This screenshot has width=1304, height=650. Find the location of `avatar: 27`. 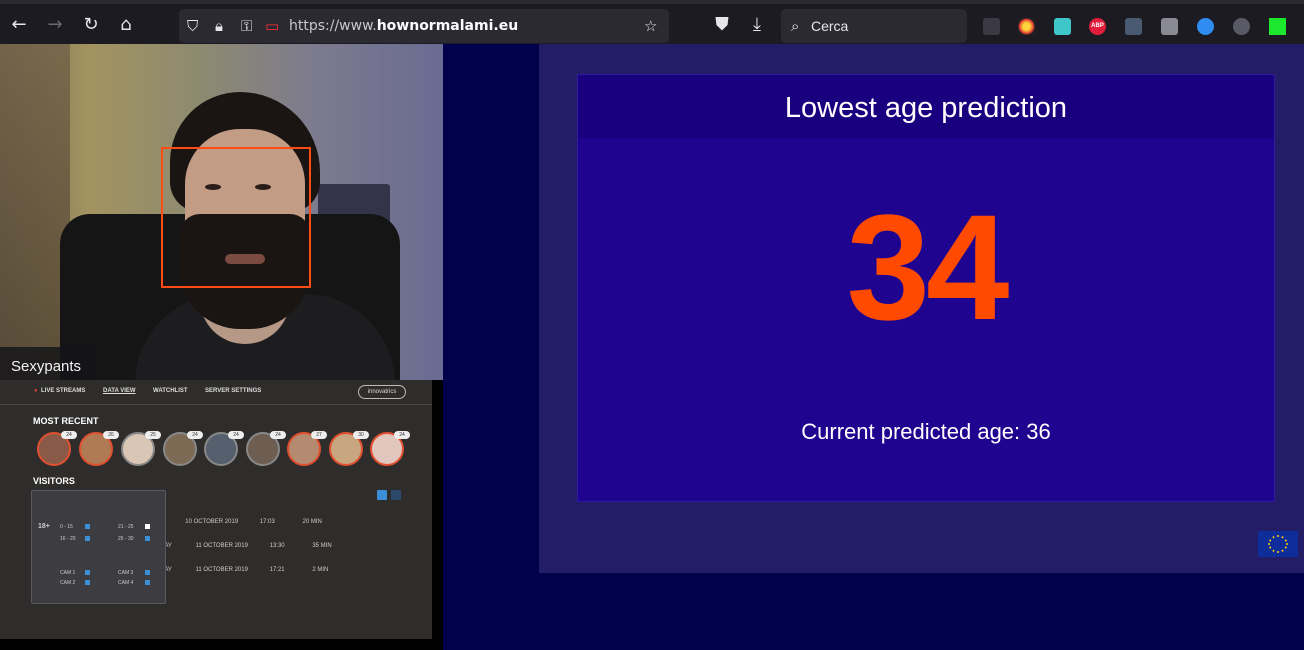

avatar: 27 is located at coordinates (307, 448).